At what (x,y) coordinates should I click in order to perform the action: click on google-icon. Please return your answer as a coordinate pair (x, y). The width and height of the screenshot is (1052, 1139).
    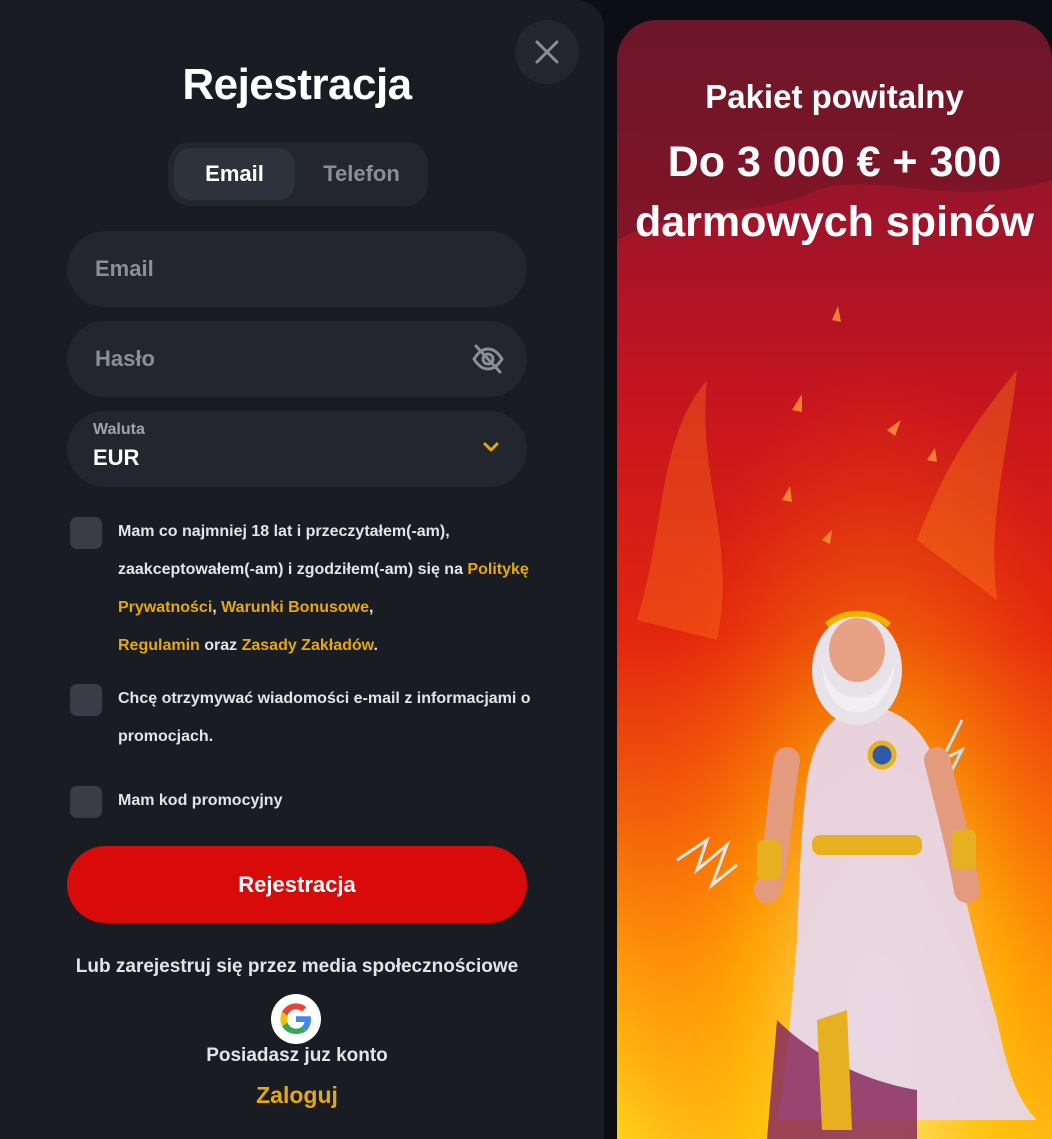
    Looking at the image, I should click on (295, 1018).